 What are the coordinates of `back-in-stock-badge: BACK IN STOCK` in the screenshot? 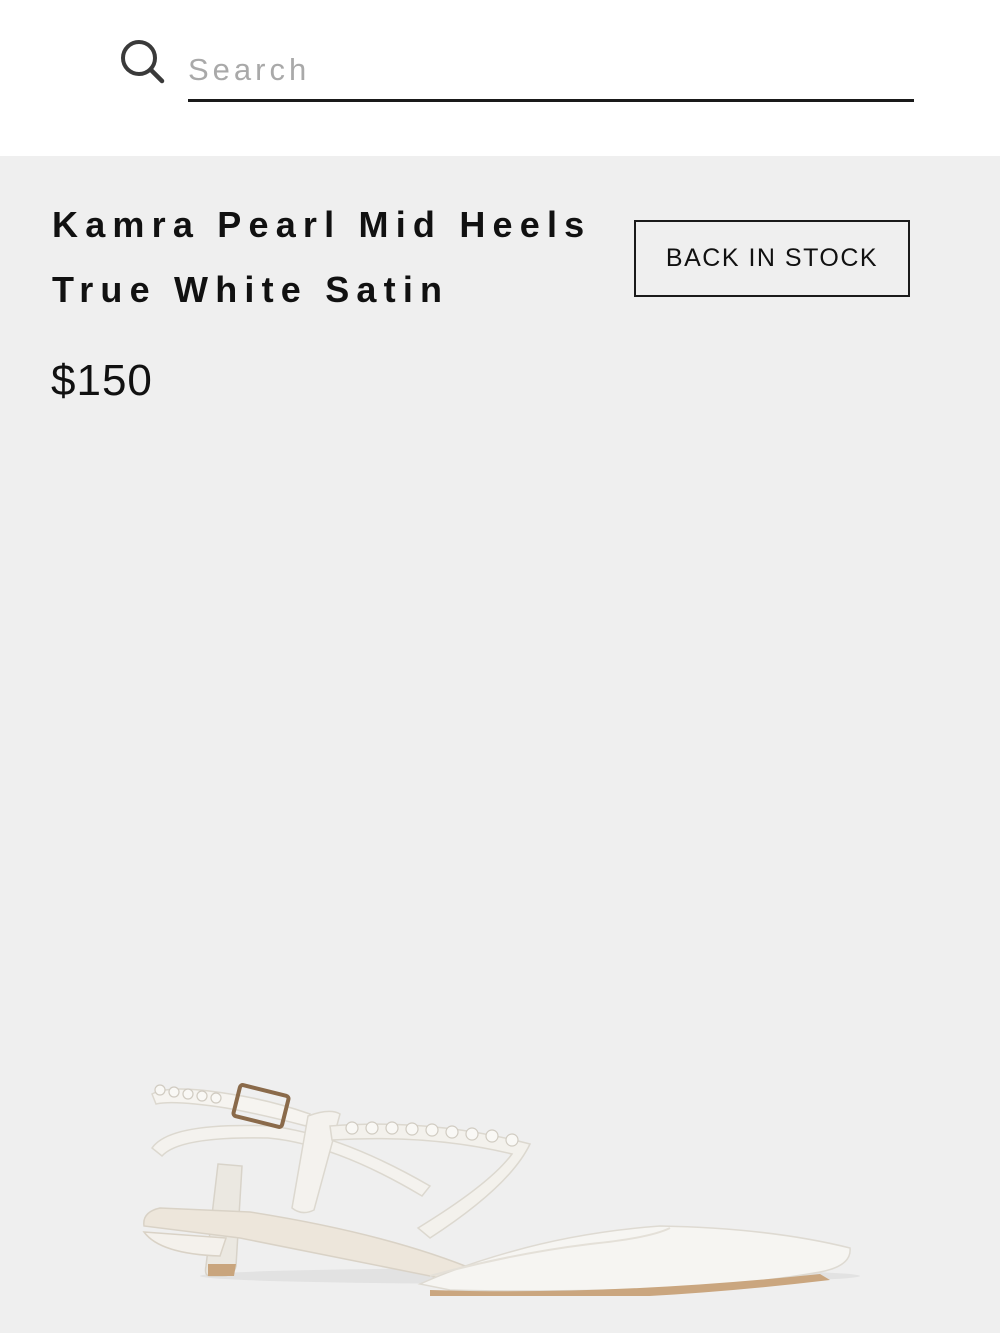 It's located at (772, 258).